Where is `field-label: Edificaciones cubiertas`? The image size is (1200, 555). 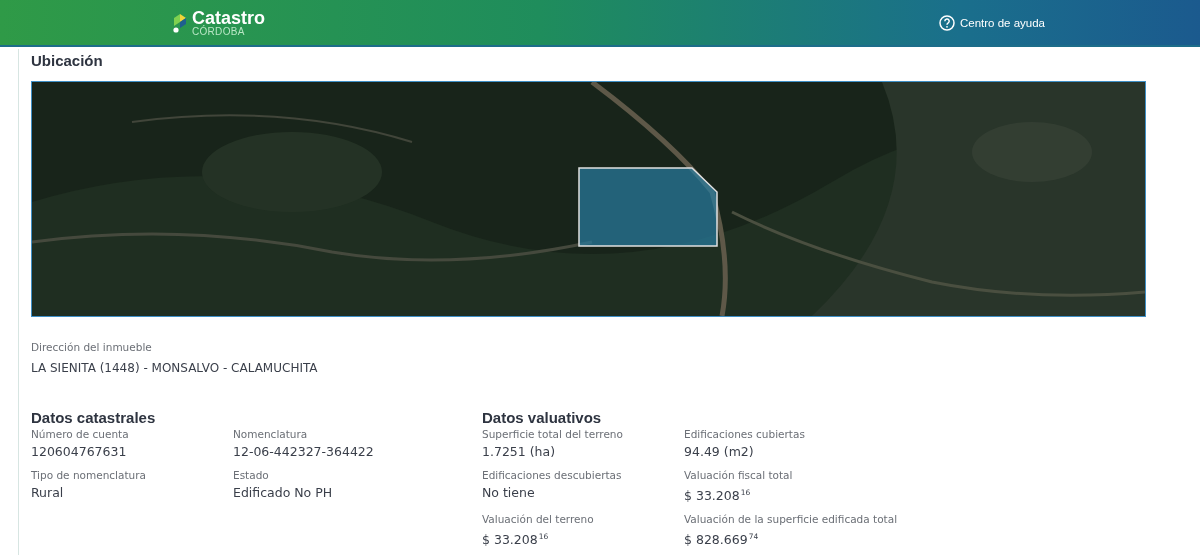
field-label: Edificaciones cubiertas is located at coordinates (745, 434).